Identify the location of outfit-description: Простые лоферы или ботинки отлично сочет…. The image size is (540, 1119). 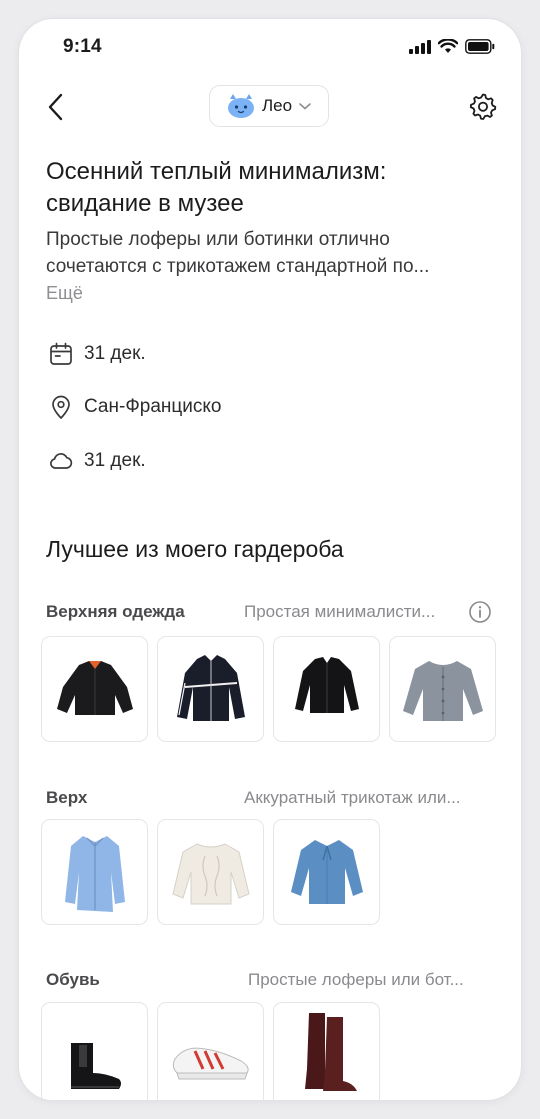
(271, 253).